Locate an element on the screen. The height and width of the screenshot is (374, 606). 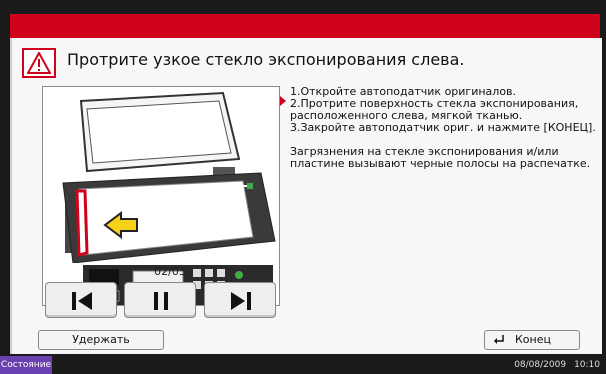
status-bar: Состояние 08/08/2009 10:10 is located at coordinates (303, 365).